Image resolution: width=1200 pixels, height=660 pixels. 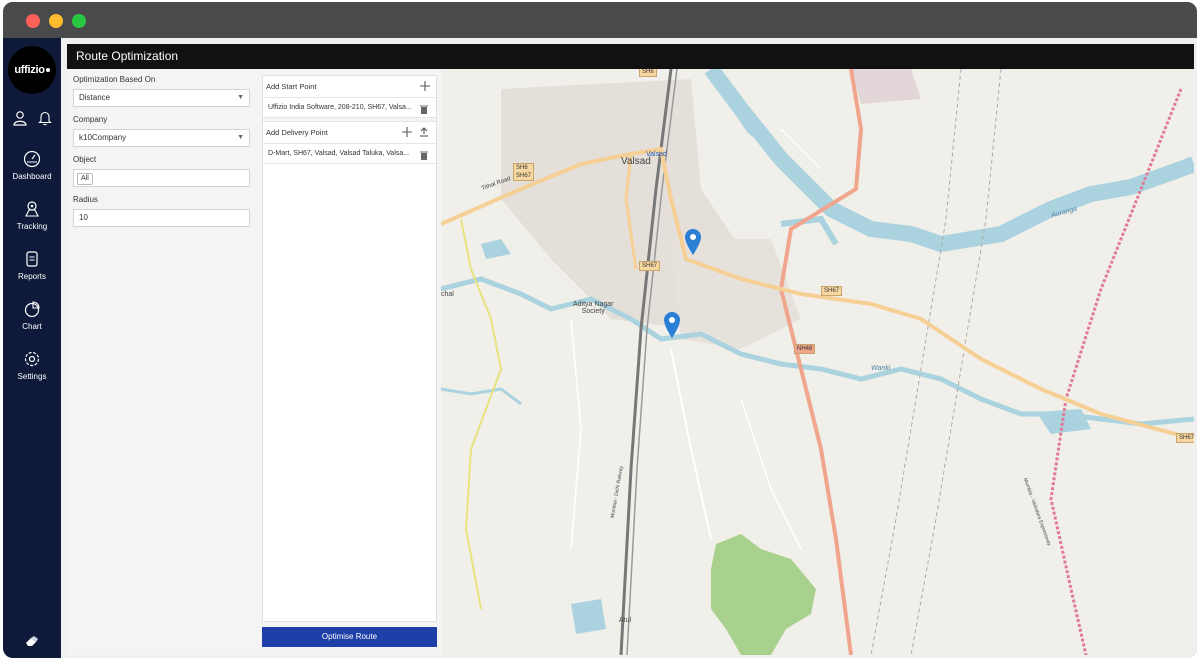 I want to click on sidebar-item-dashboard: Dashboard, so click(x=32, y=165).